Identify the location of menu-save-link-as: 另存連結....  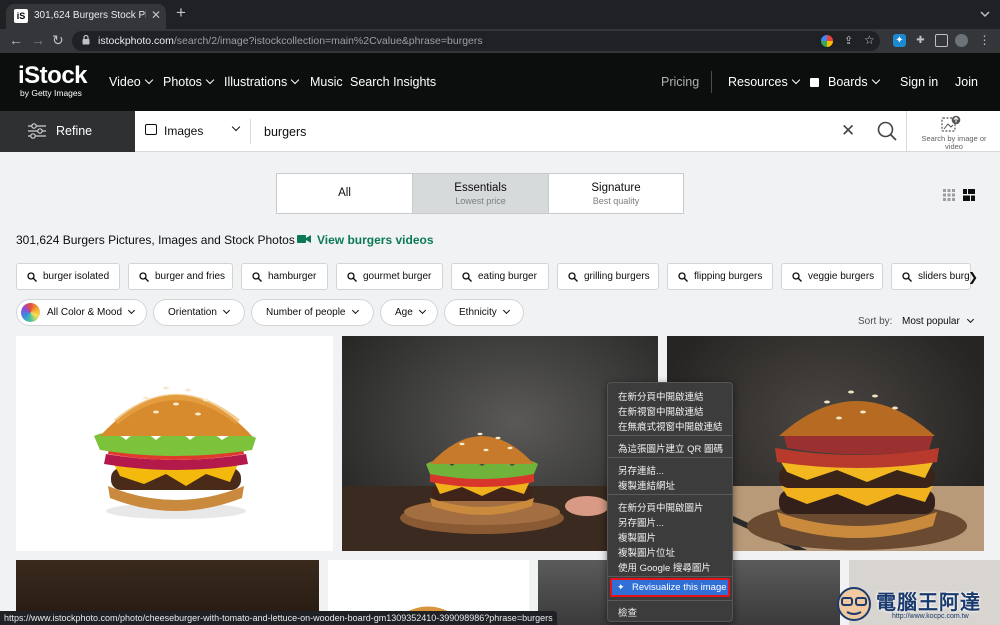
(641, 470).